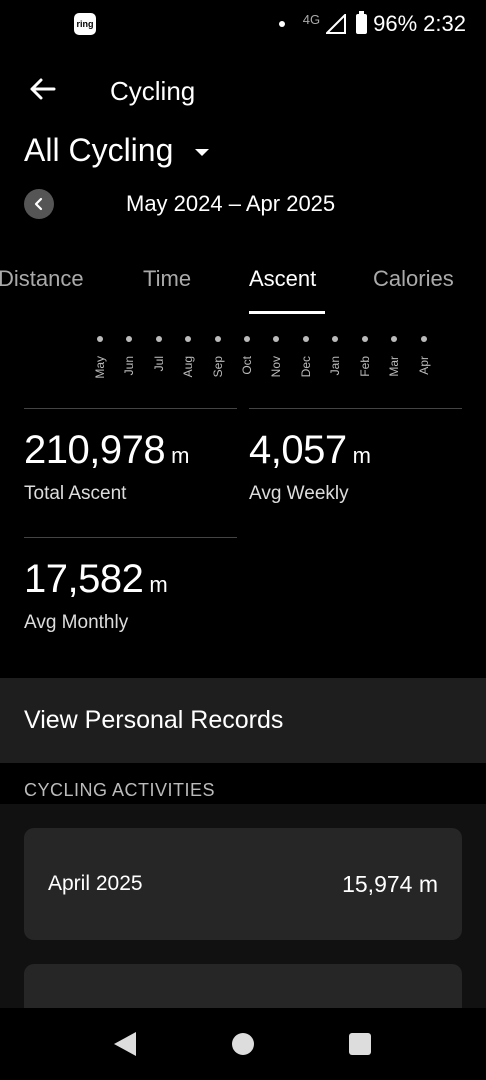  Describe the element at coordinates (282, 279) in the screenshot. I see `tab-ascent: Ascent` at that location.